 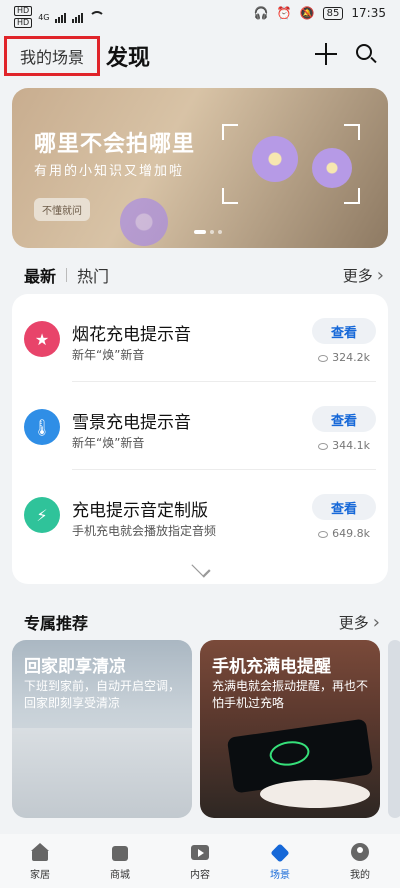 I want to click on nav-scene: 场景, so click(x=280, y=861).